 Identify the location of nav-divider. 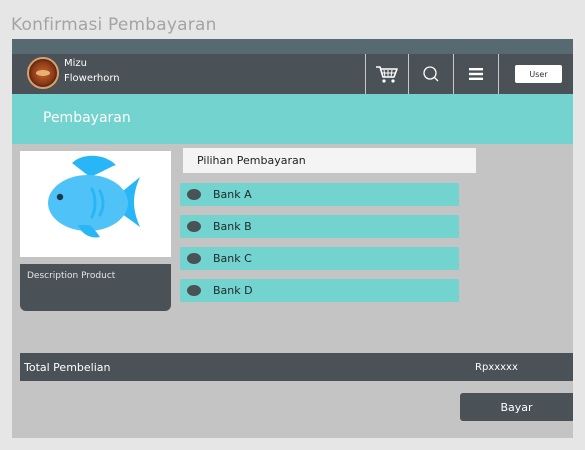
(498, 74).